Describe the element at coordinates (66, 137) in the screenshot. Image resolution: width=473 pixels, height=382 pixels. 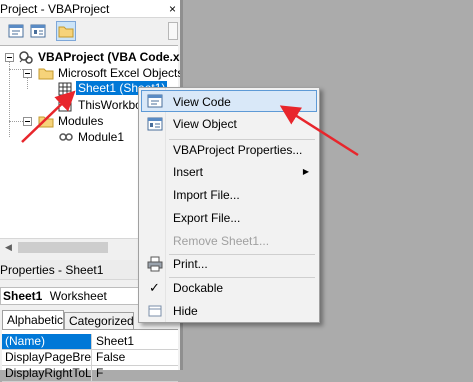
I see `module-icon` at that location.